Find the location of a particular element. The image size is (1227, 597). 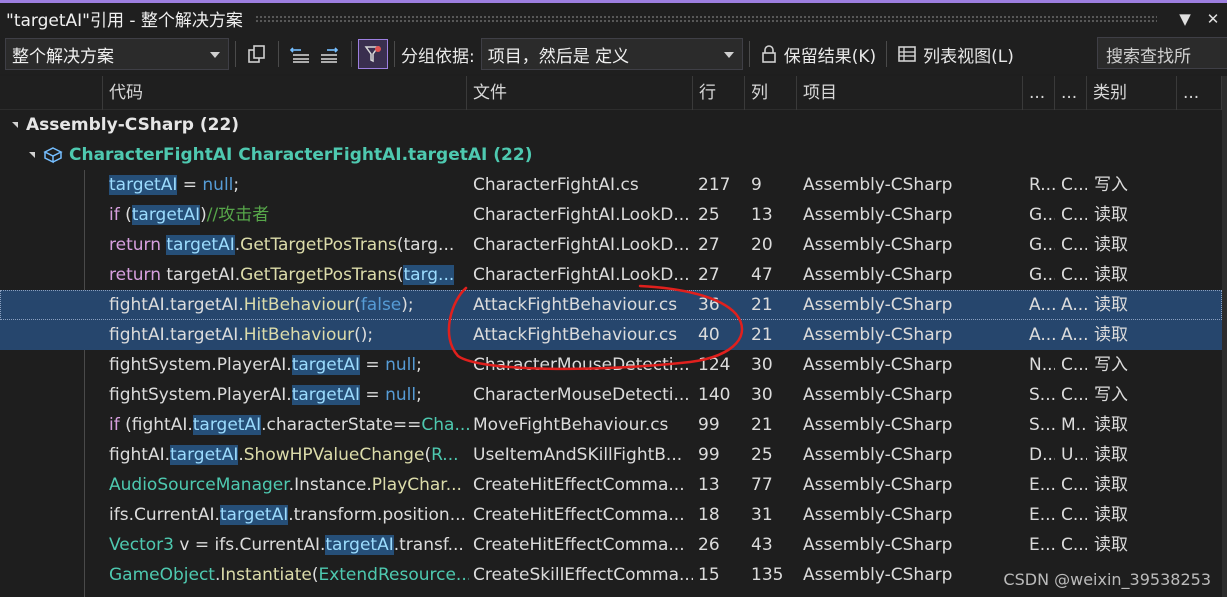

code-token: fightSystem.PlayerAI. is located at coordinates (200, 395).